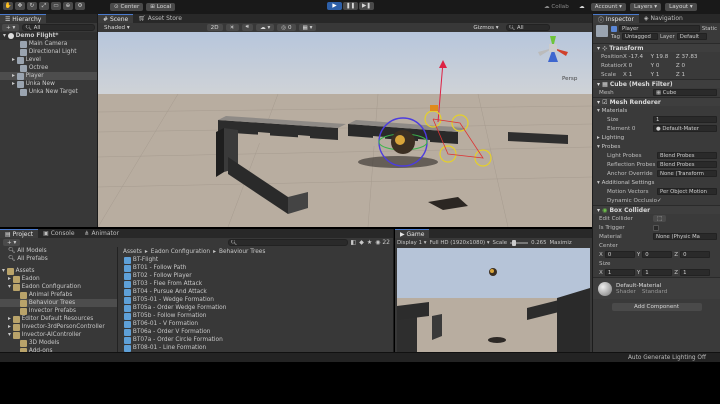 This screenshot has width=720, height=404. Describe the element at coordinates (369, 242) in the screenshot. I see `favorite-icon: ★` at that location.